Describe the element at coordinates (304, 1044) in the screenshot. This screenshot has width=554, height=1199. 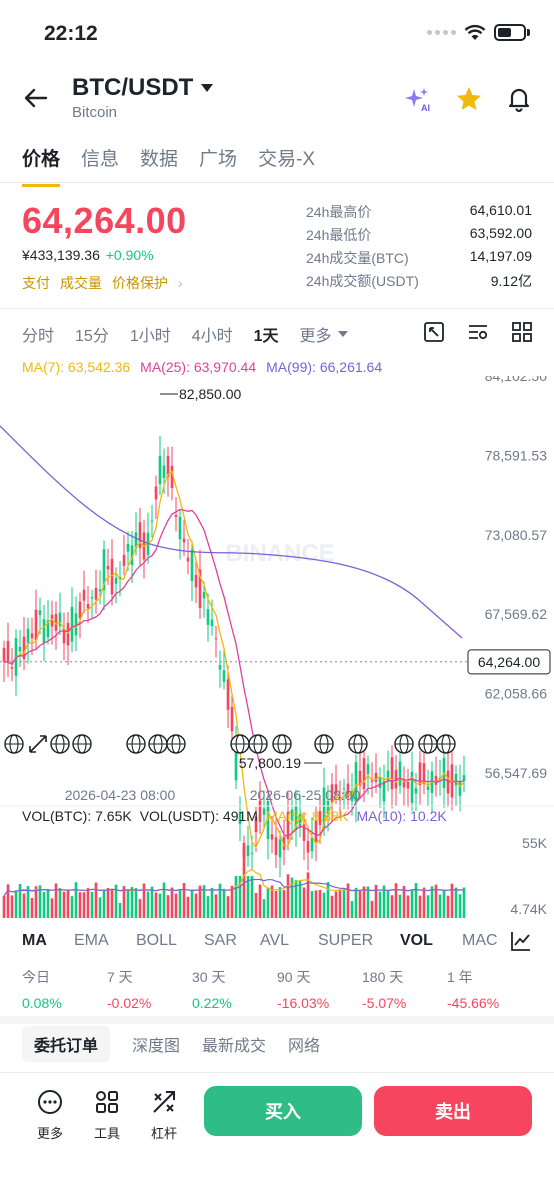
I see `tab-network: 网络` at that location.